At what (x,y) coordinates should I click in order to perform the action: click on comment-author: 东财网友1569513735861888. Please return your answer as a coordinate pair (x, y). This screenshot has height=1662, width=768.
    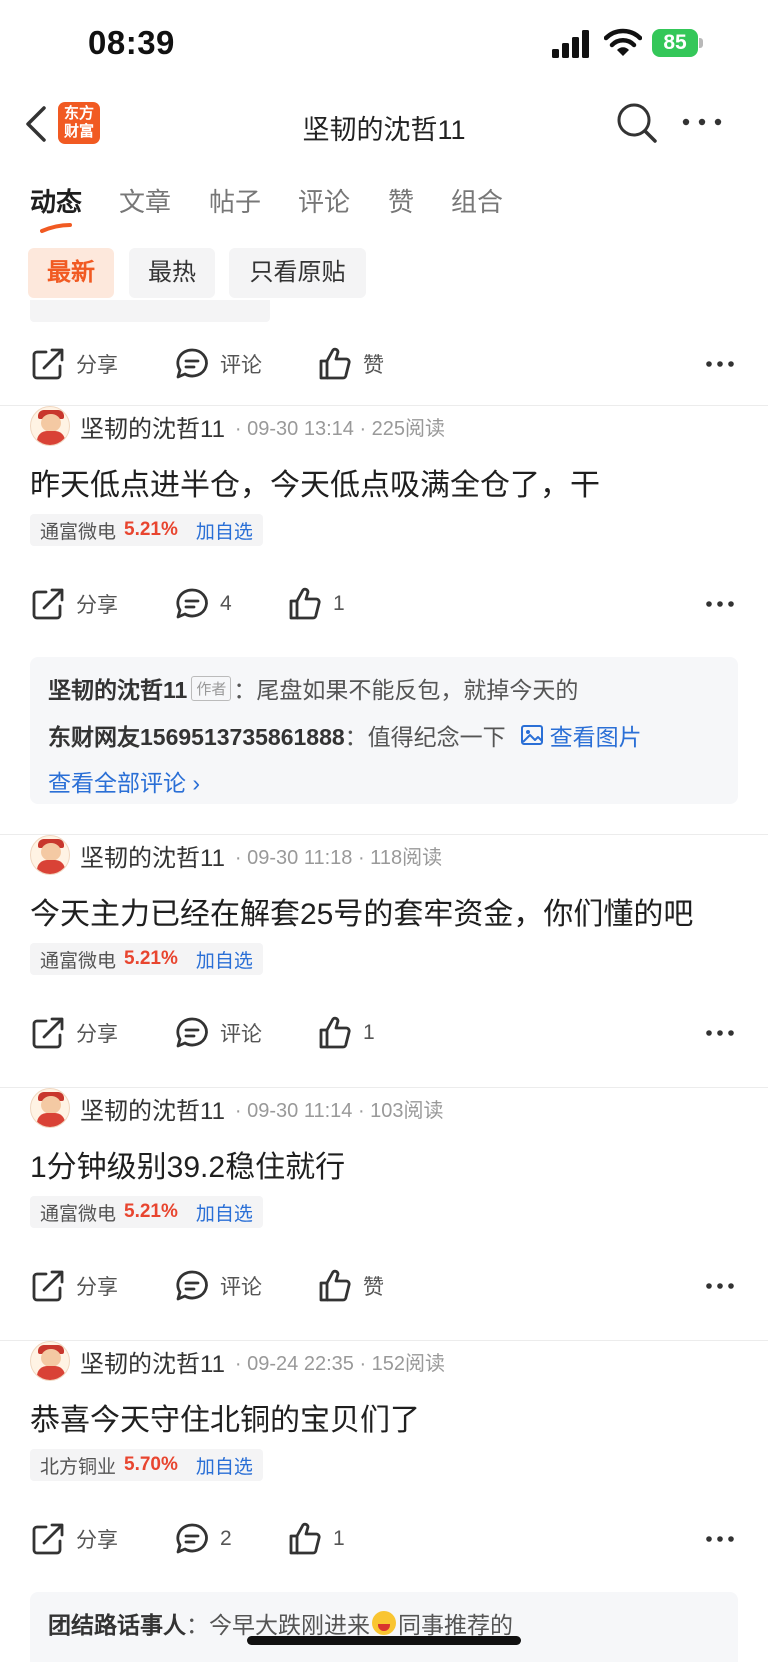
    Looking at the image, I should click on (196, 735).